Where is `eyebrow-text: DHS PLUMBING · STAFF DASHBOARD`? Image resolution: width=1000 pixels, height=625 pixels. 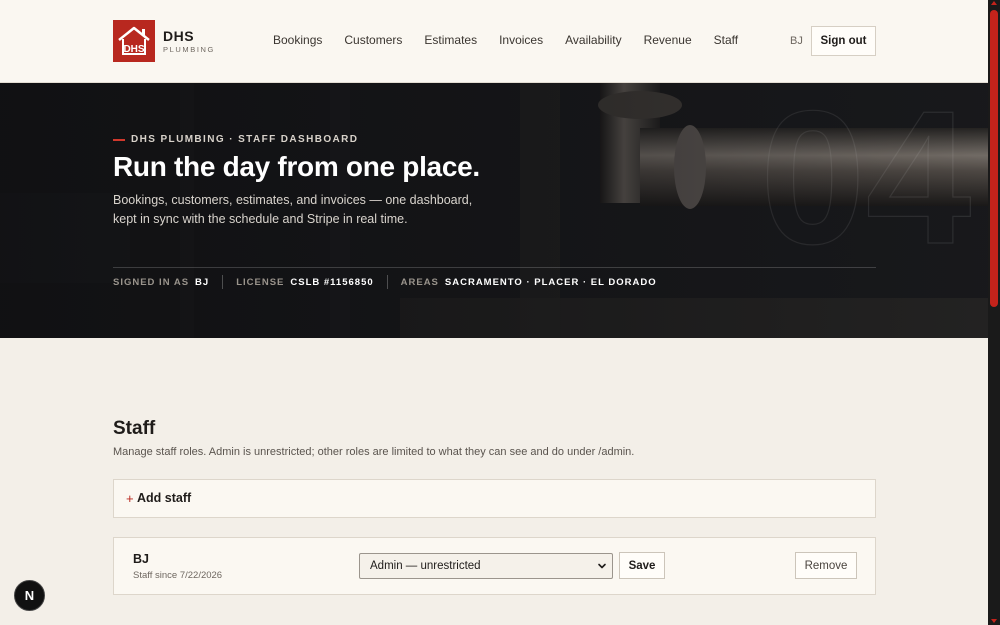 eyebrow-text: DHS PLUMBING · STAFF DASHBOARD is located at coordinates (245, 139).